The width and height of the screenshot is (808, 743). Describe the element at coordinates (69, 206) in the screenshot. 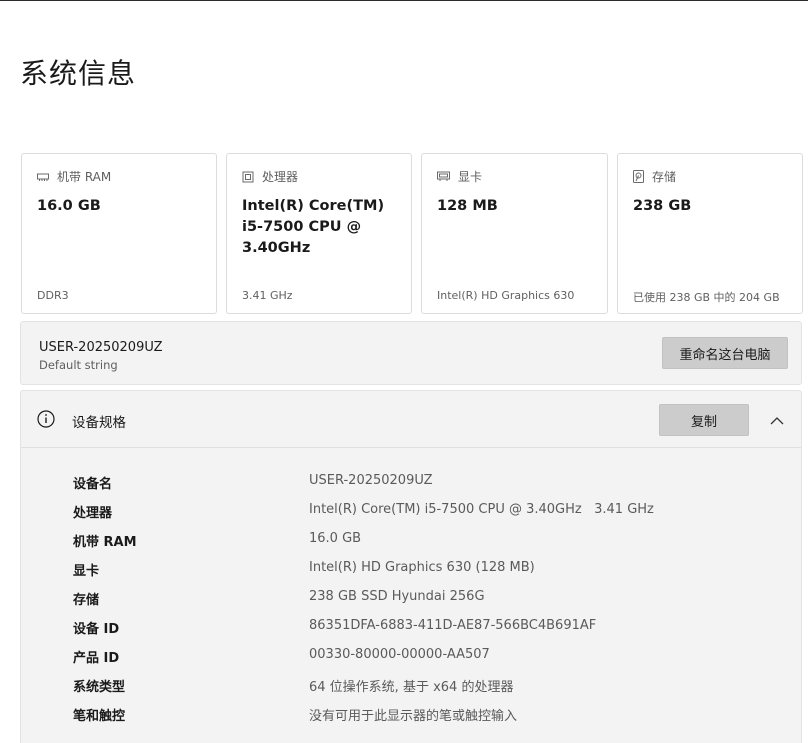

I see `card-value: 16.0 GB` at that location.